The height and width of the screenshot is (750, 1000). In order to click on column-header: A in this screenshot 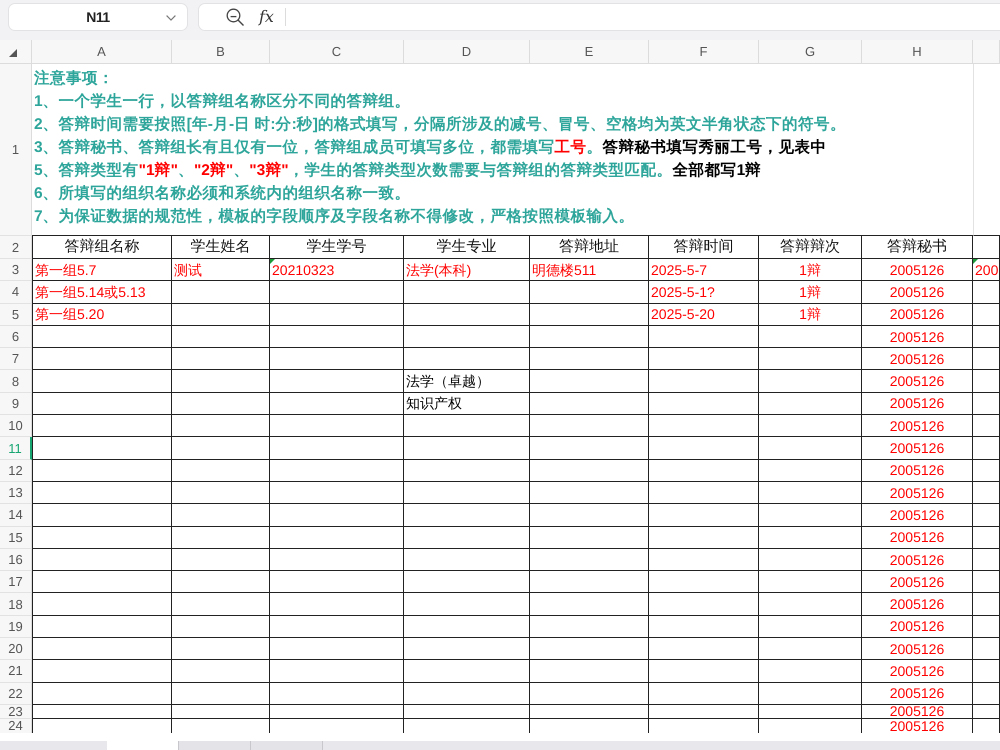, I will do `click(102, 52)`.